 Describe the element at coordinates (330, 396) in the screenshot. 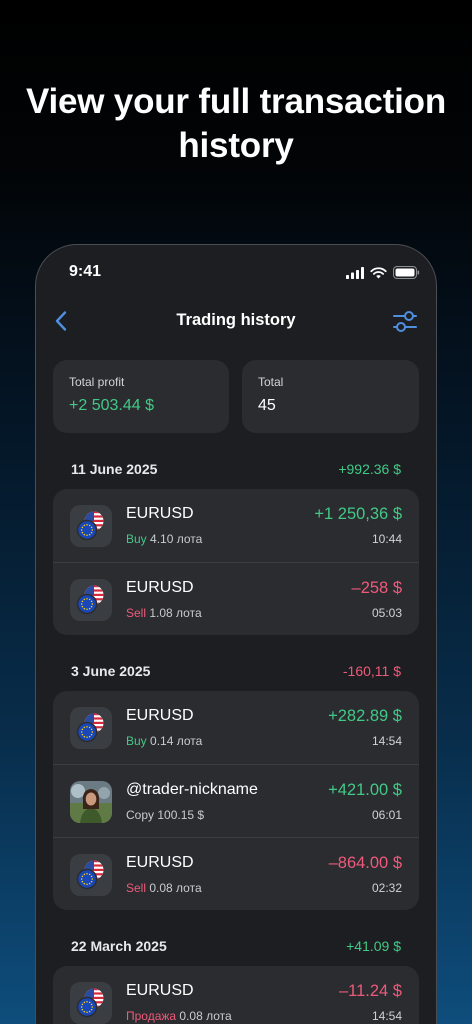

I see `total-count-card: Total 45` at that location.